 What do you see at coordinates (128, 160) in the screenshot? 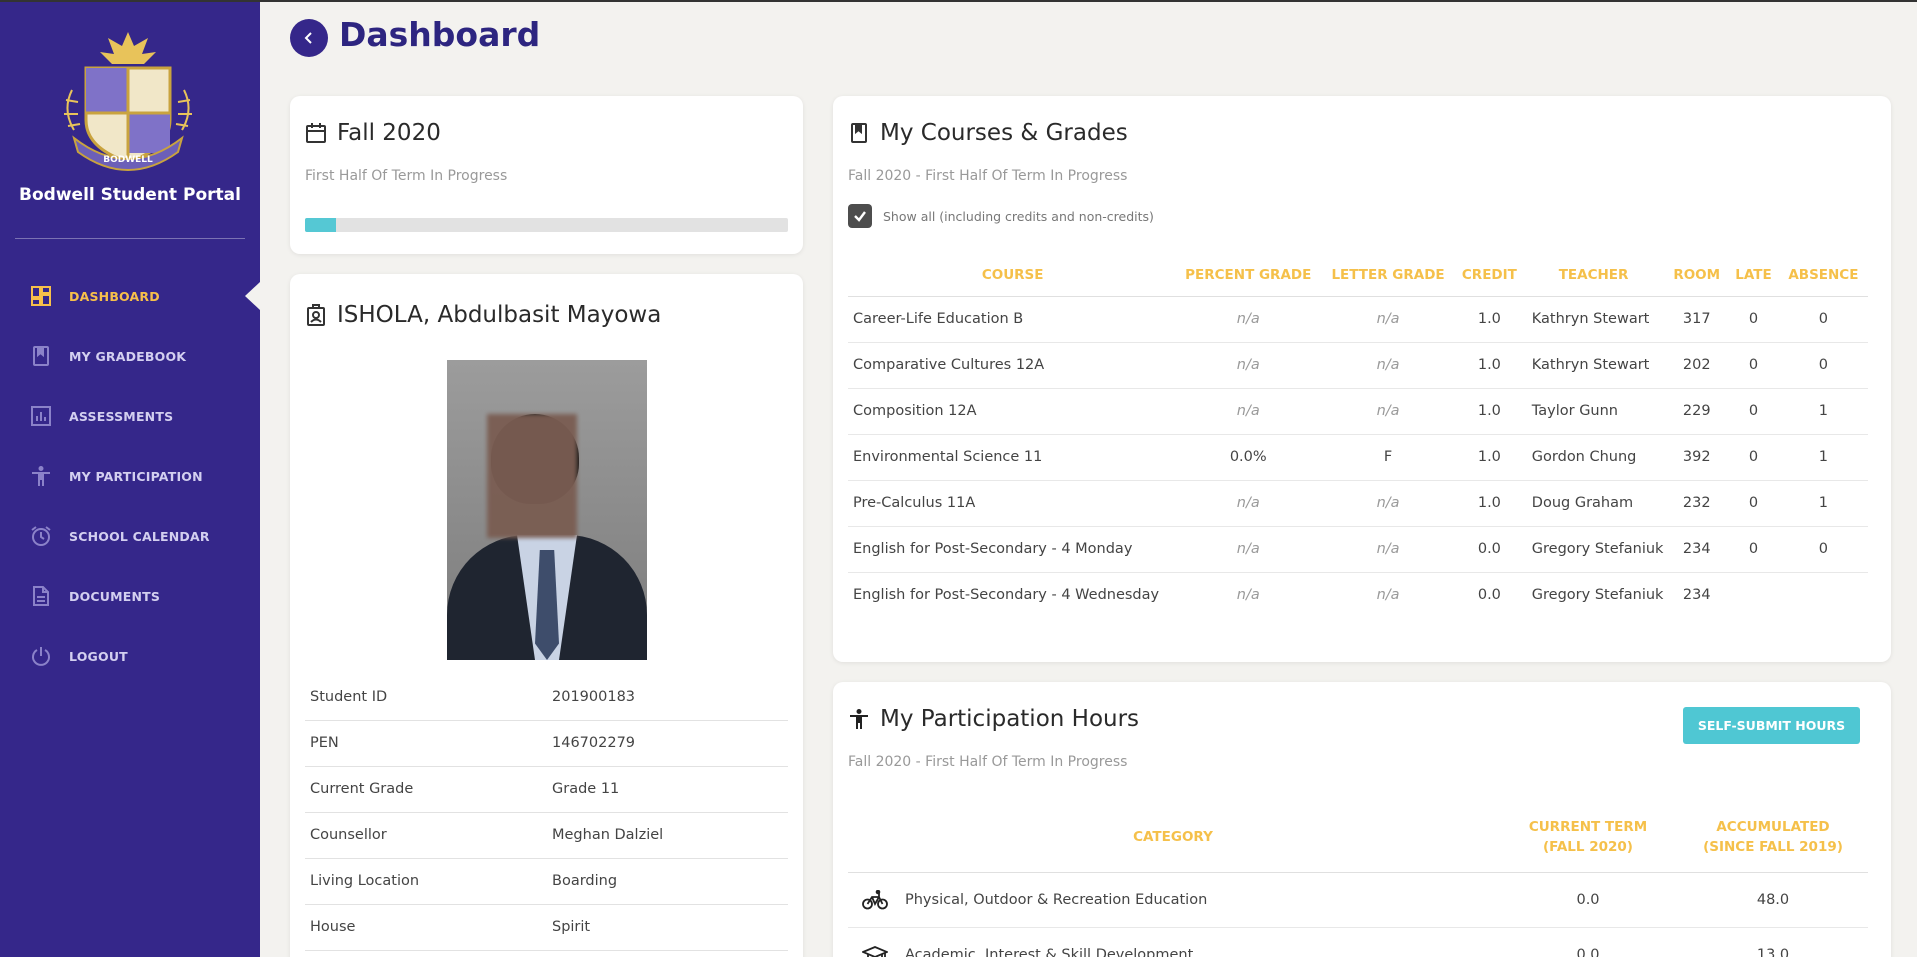
I see `svg-text: BODWELL` at bounding box center [128, 160].